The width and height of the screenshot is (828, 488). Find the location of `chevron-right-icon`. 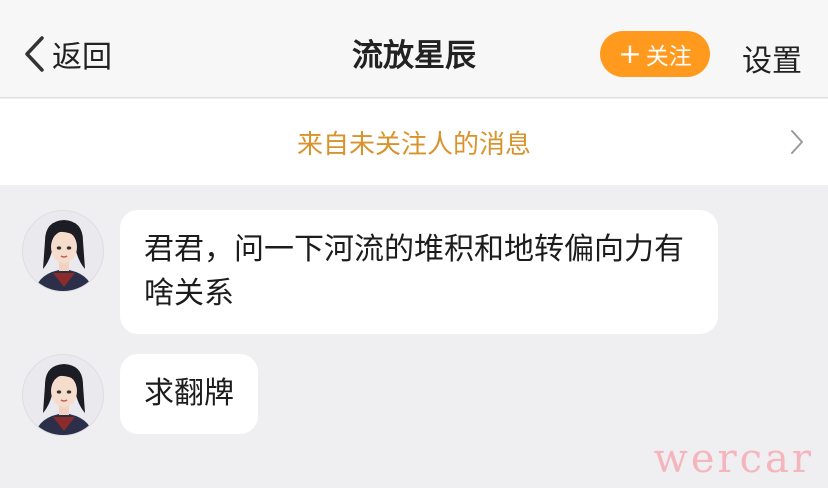

chevron-right-icon is located at coordinates (797, 142).